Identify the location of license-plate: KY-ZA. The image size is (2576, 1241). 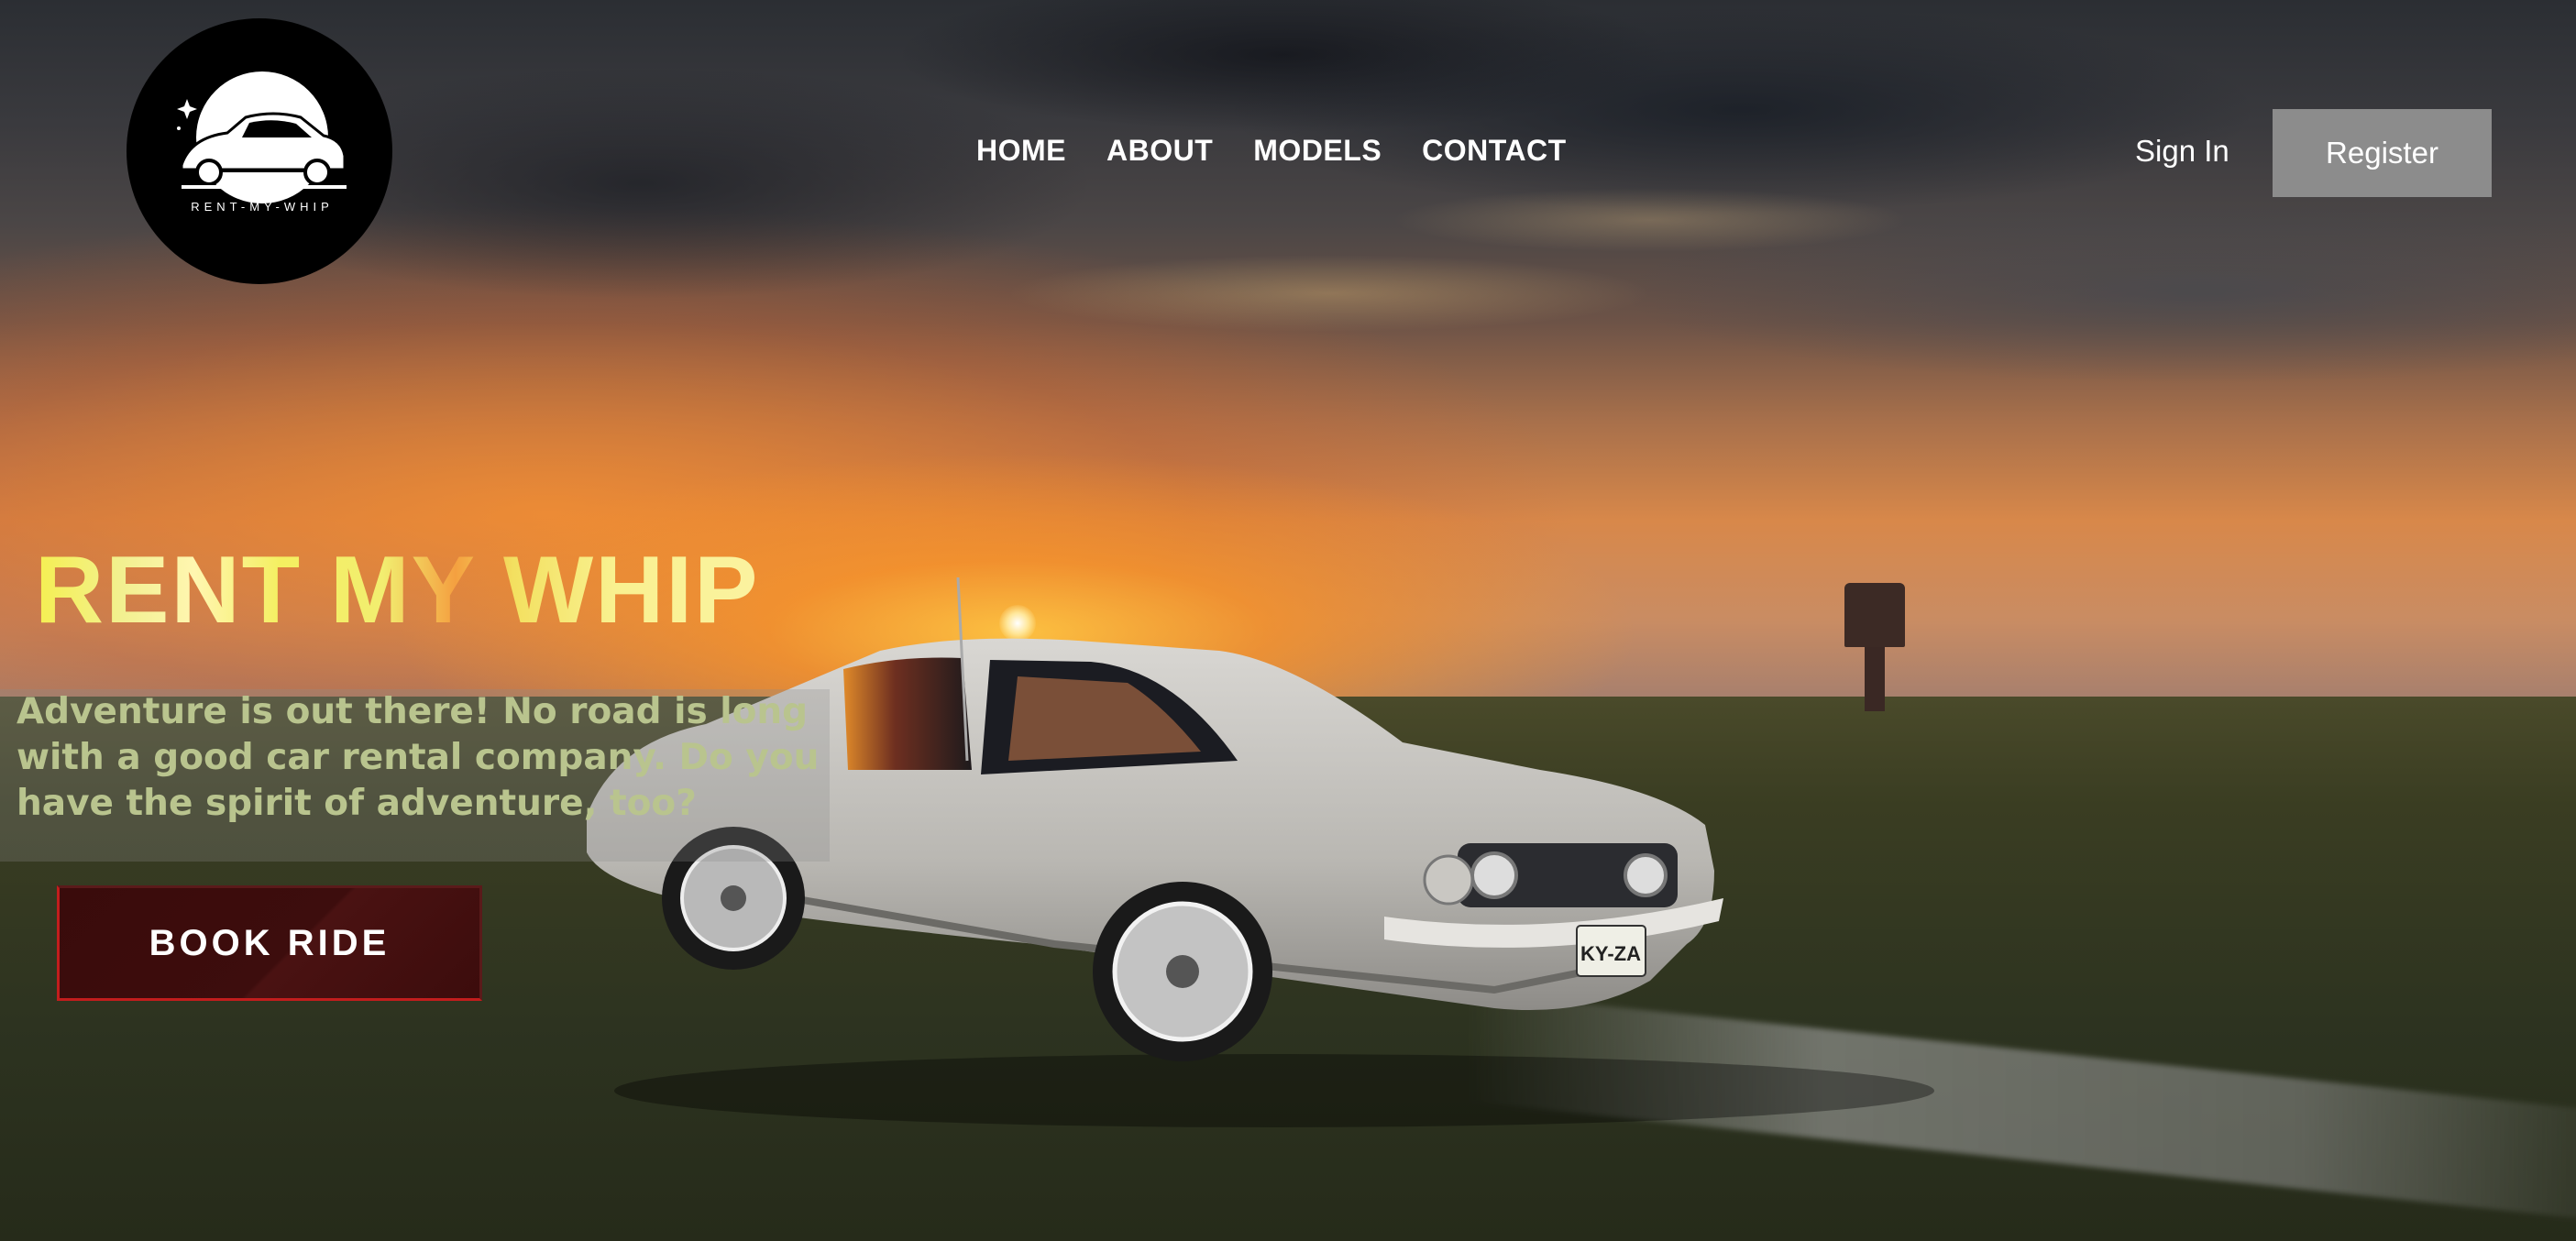
(1610, 954).